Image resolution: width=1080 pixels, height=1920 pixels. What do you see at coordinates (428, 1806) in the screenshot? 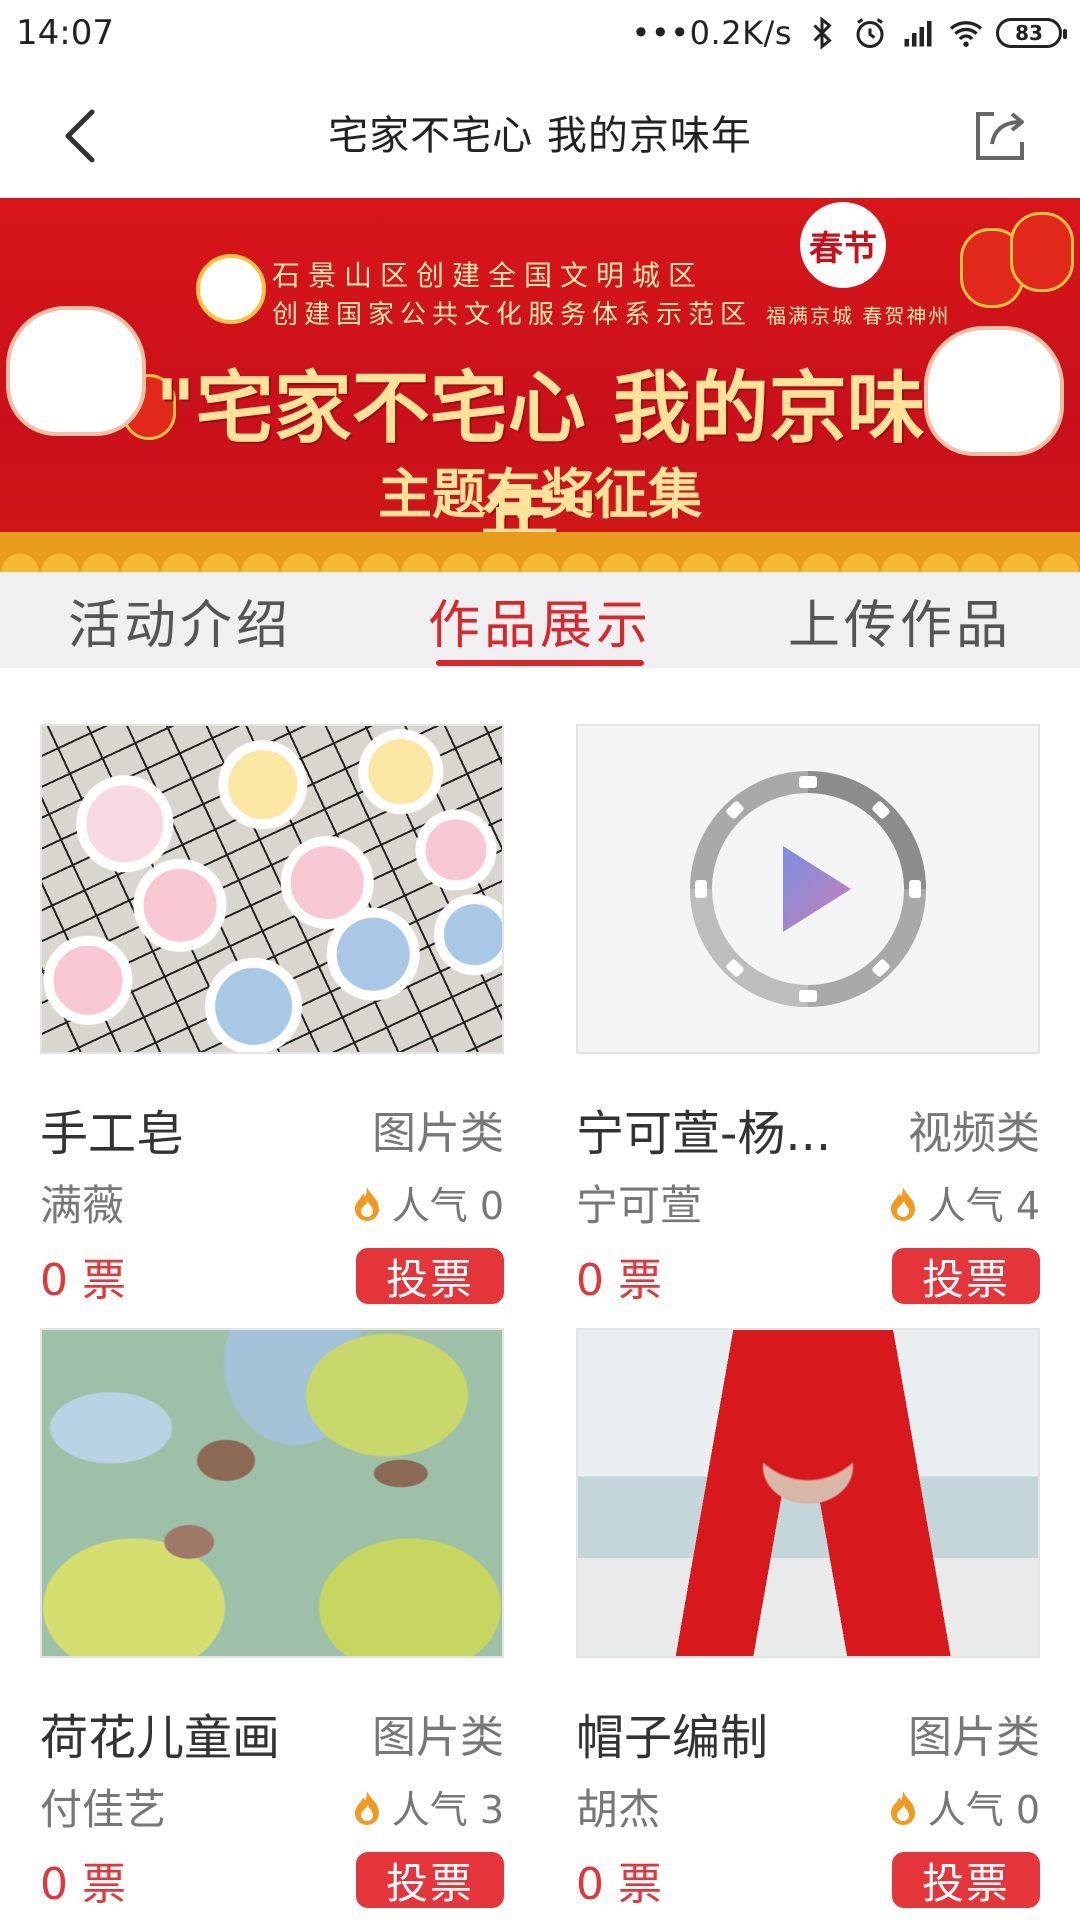
I see `popularity: 人气 3` at bounding box center [428, 1806].